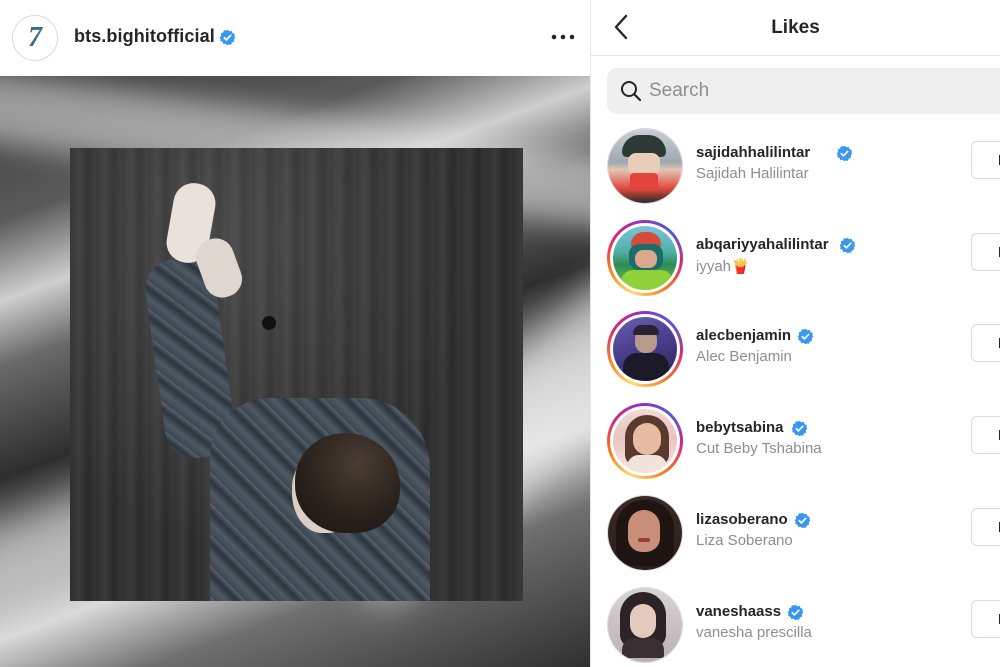  What do you see at coordinates (753, 152) in the screenshot?
I see `username: sajidahhalilintar` at bounding box center [753, 152].